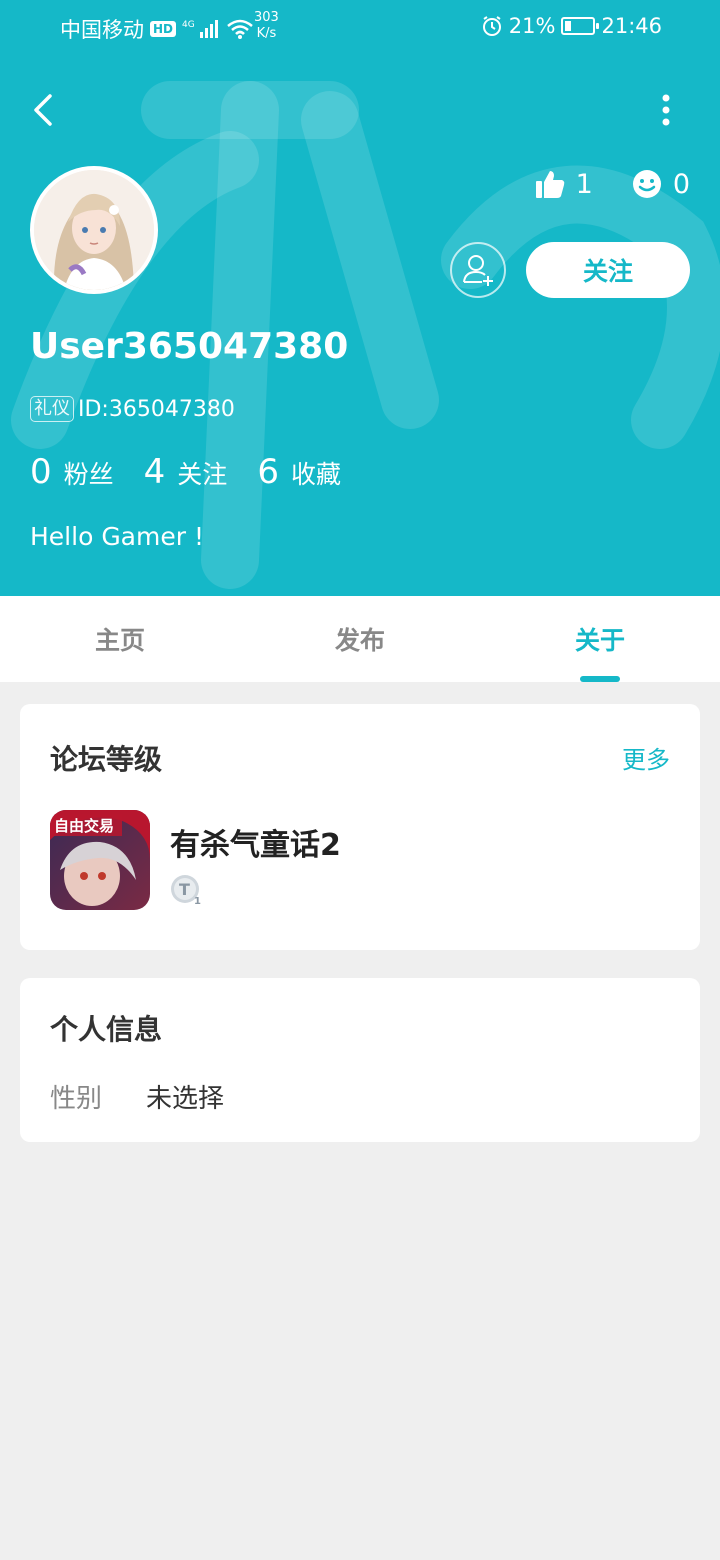 The width and height of the screenshot is (720, 1560). Describe the element at coordinates (240, 29) in the screenshot. I see `wifi-icon` at that location.